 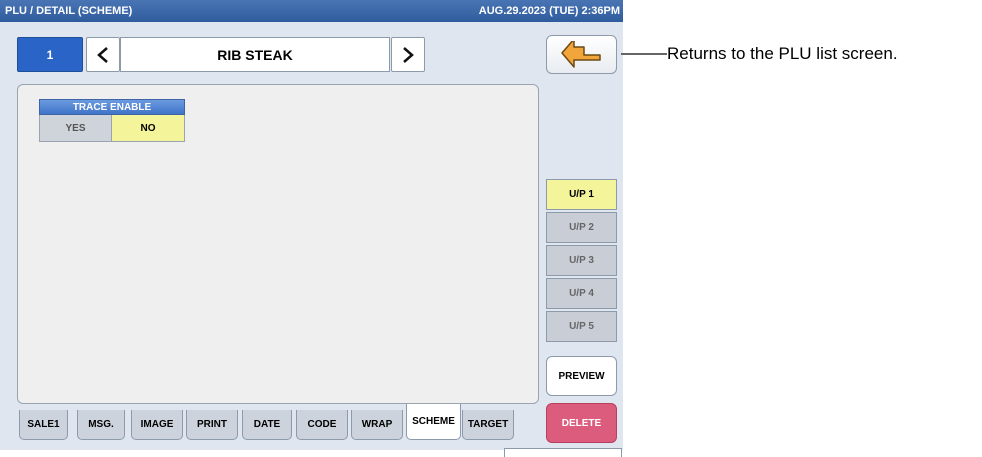 I want to click on trace-enable-control: TRACE ENABLE YES NO, so click(x=112, y=120).